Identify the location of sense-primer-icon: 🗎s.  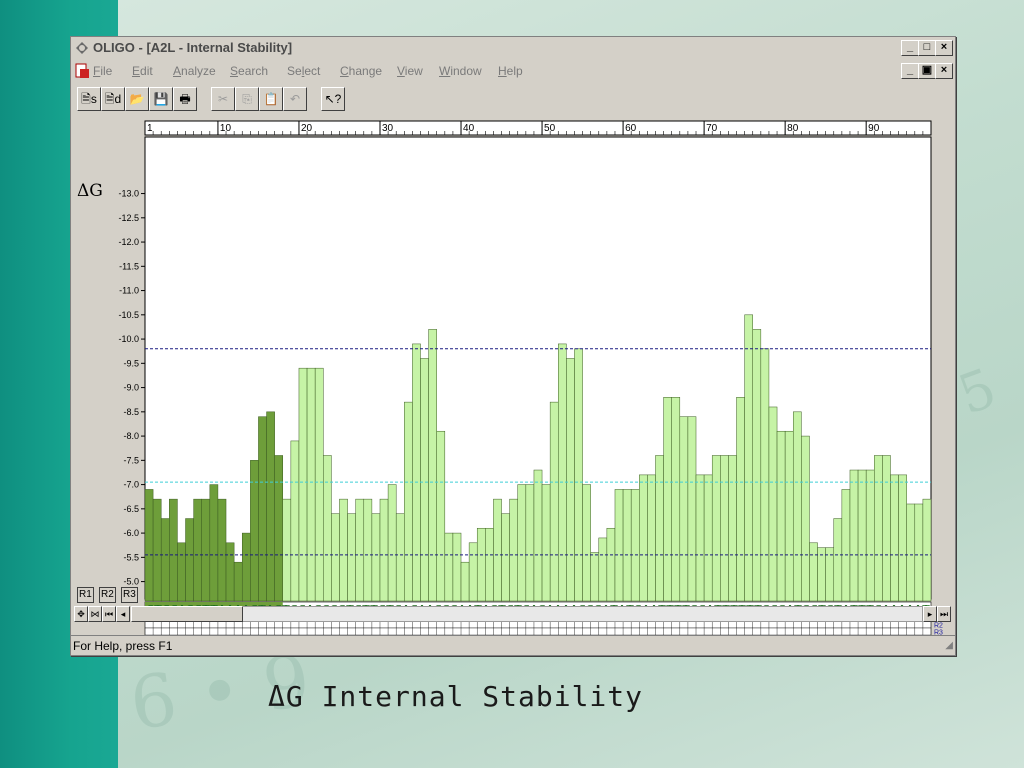
(89, 99).